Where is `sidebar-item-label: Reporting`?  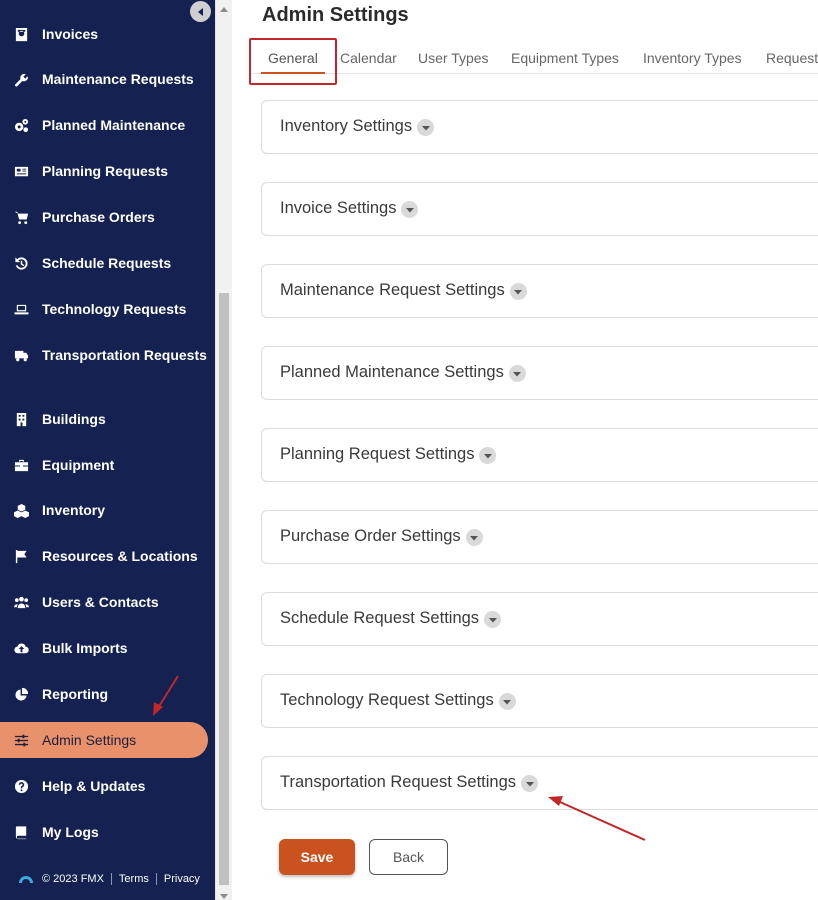
sidebar-item-label: Reporting is located at coordinates (75, 694).